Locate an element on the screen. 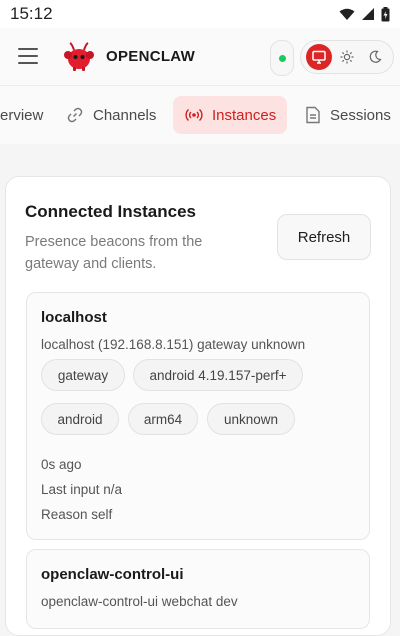 This screenshot has width=400, height=636. cell-signal-icon is located at coordinates (368, 13).